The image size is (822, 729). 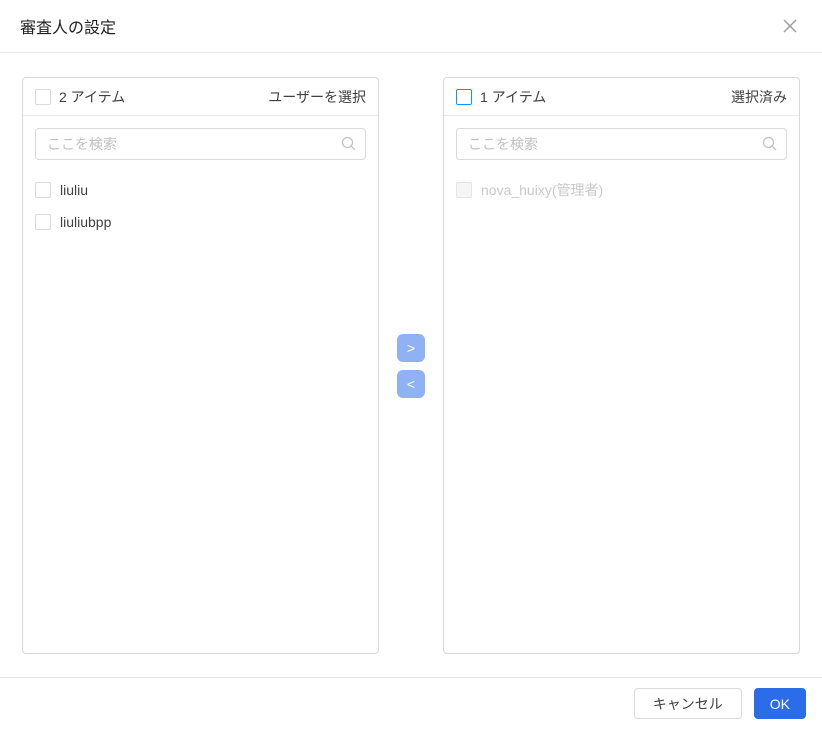 I want to click on chevron-left-icon: <, so click(x=411, y=383).